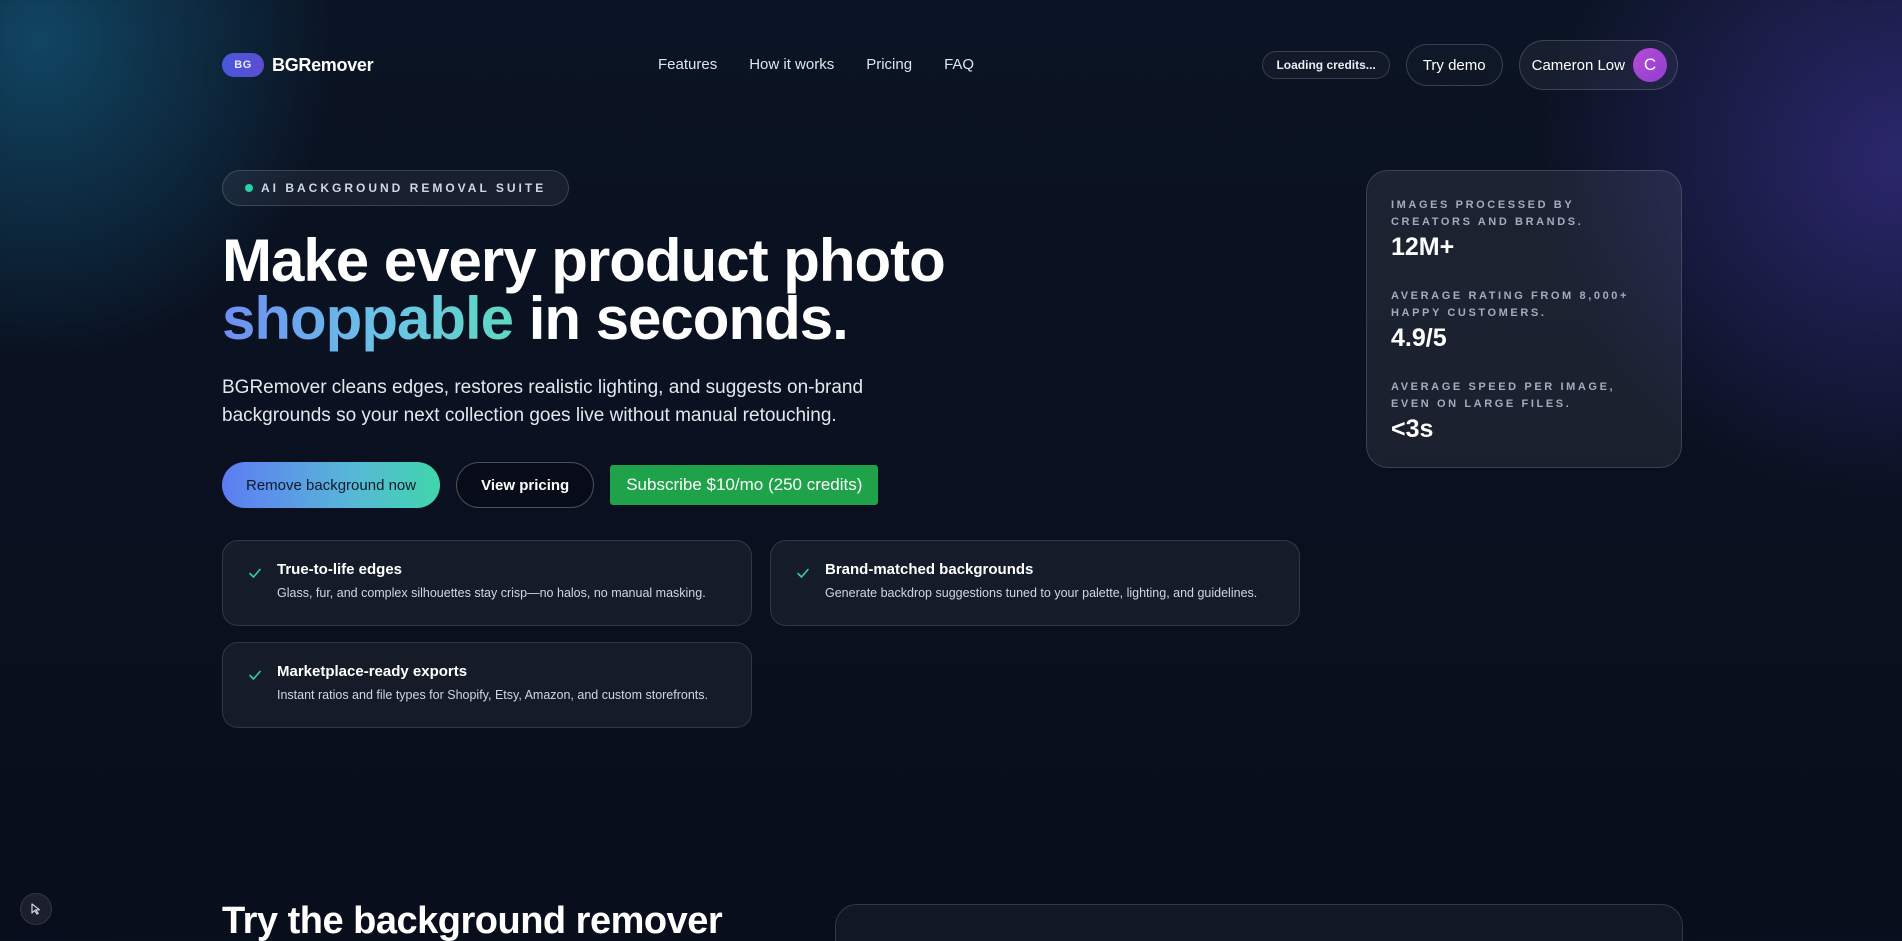 The height and width of the screenshot is (941, 1902). I want to click on feature-title: True-to-life edges, so click(340, 569).